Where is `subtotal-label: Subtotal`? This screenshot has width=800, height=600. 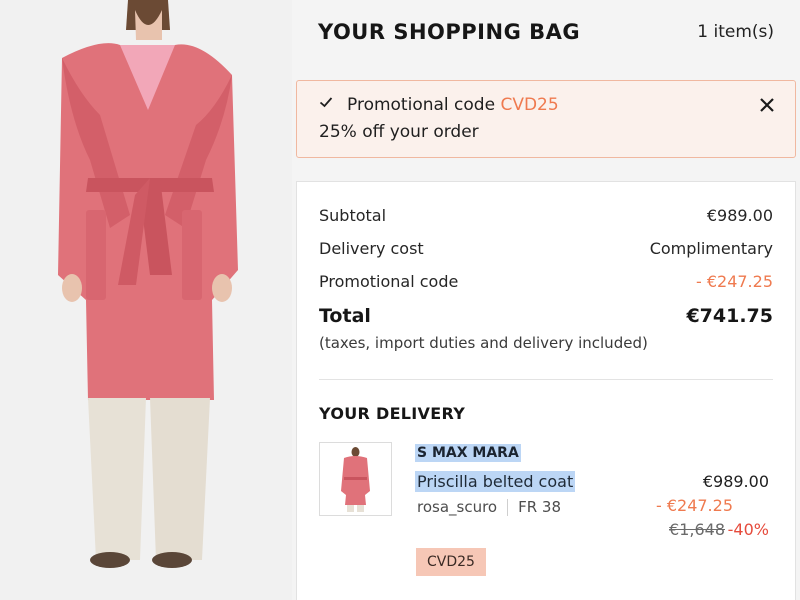 subtotal-label: Subtotal is located at coordinates (353, 215).